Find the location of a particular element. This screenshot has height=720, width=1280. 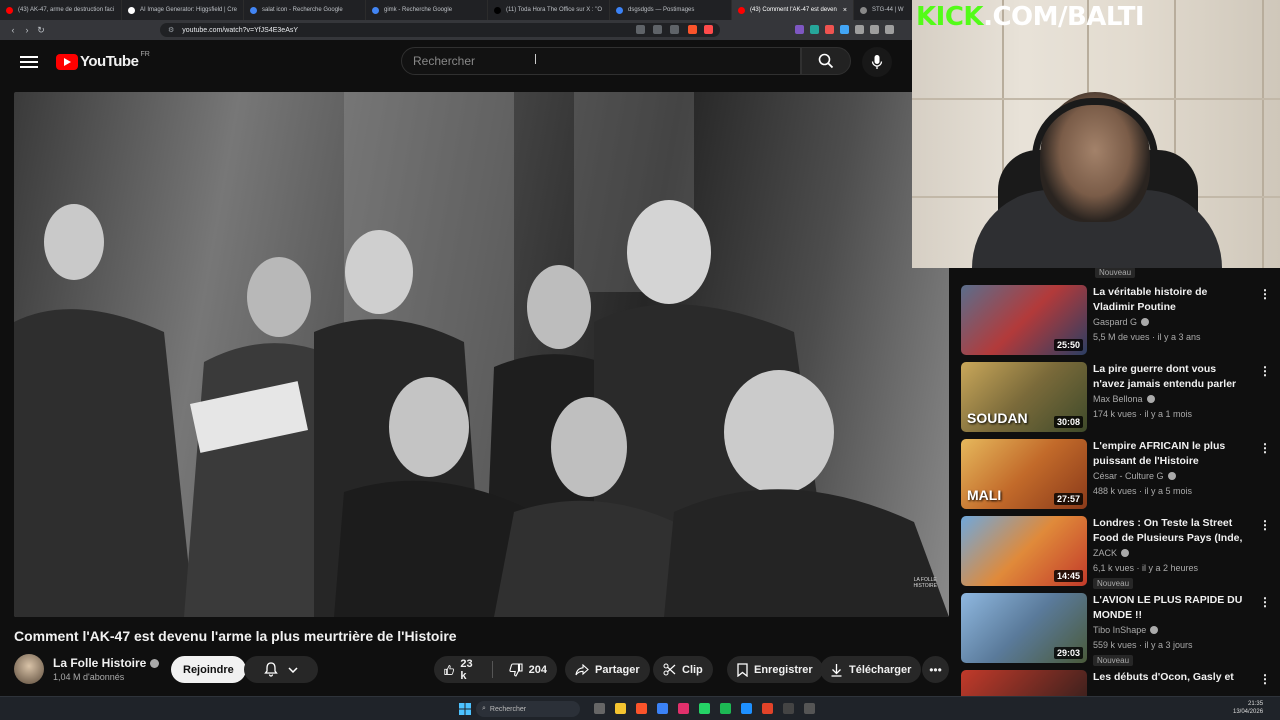

share-page-icon is located at coordinates (674, 29).